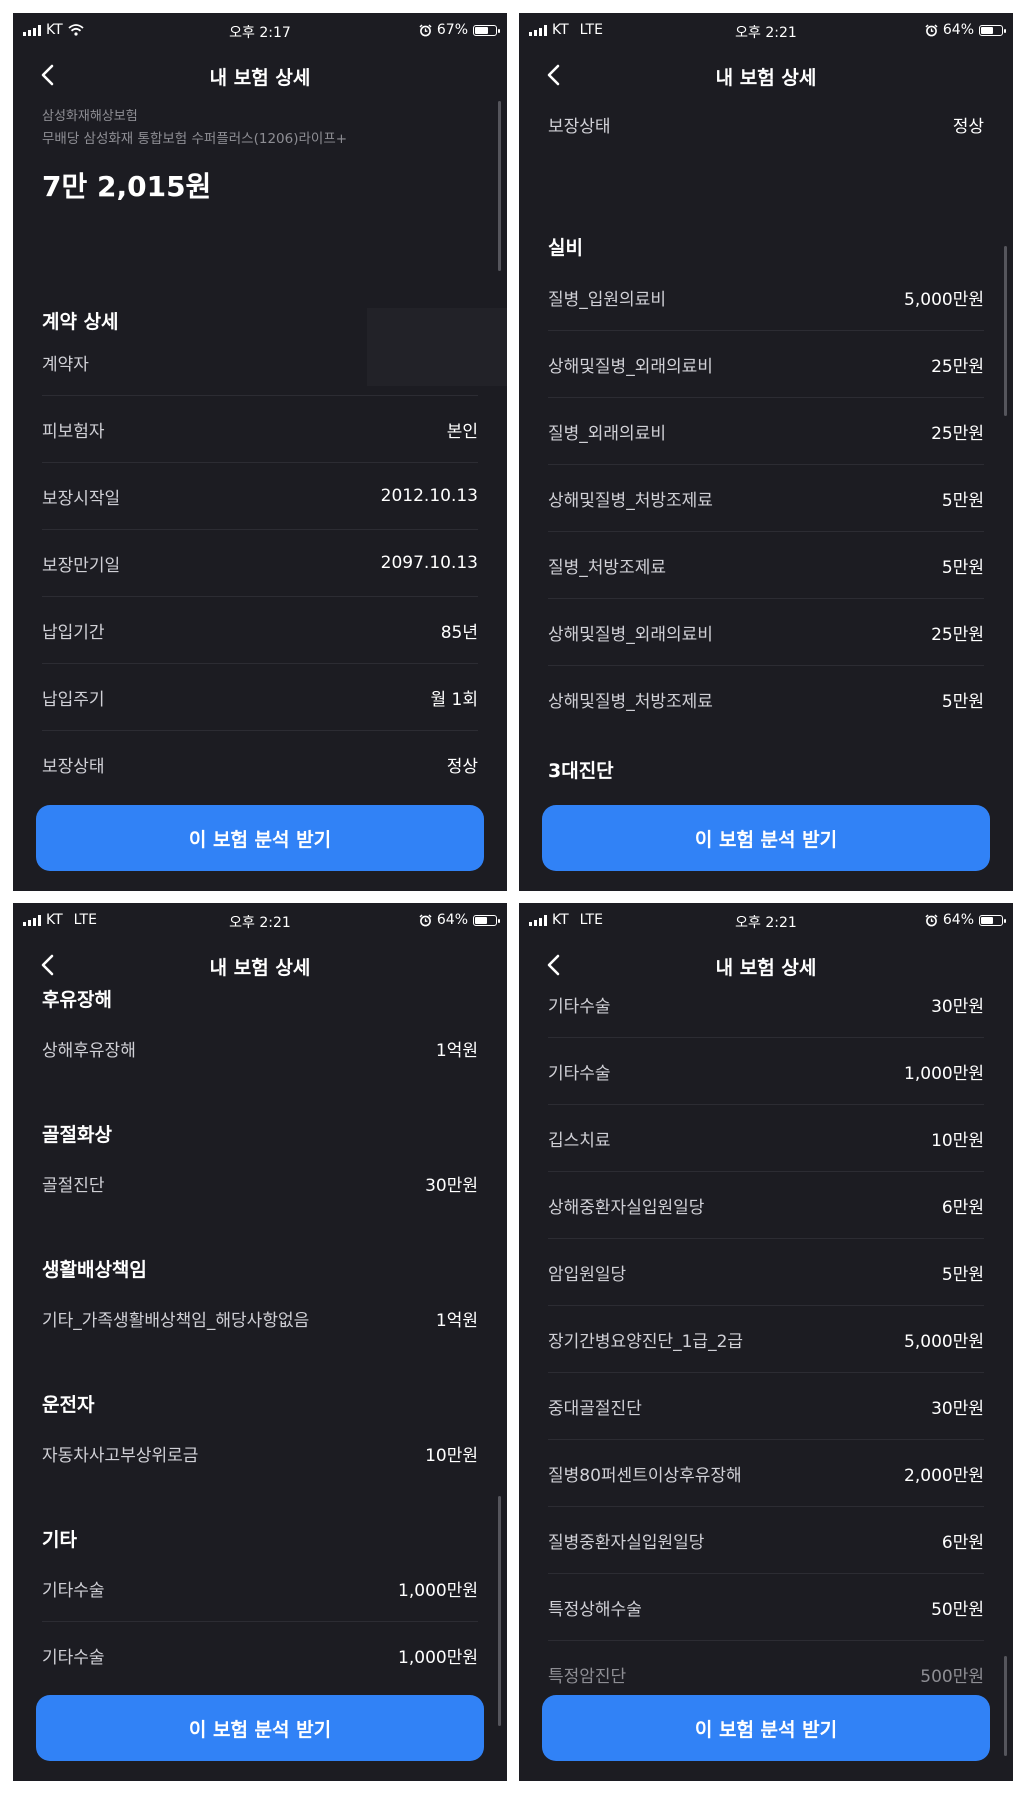 This screenshot has width=1025, height=1794. Describe the element at coordinates (766, 431) in the screenshot. I see `detail-row: 질병_외래의료비 25만원` at that location.